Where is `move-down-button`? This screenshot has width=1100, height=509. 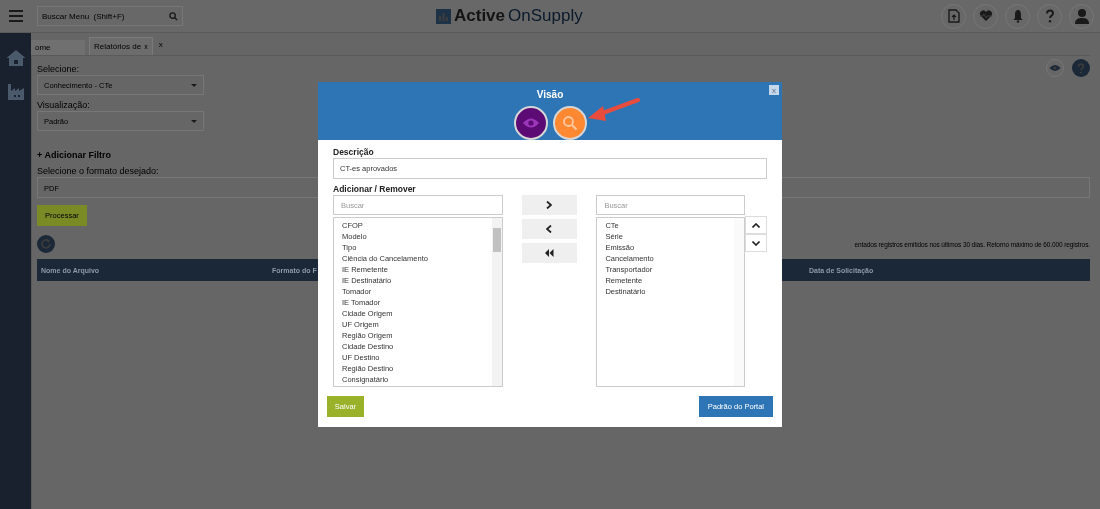
move-down-button is located at coordinates (756, 243).